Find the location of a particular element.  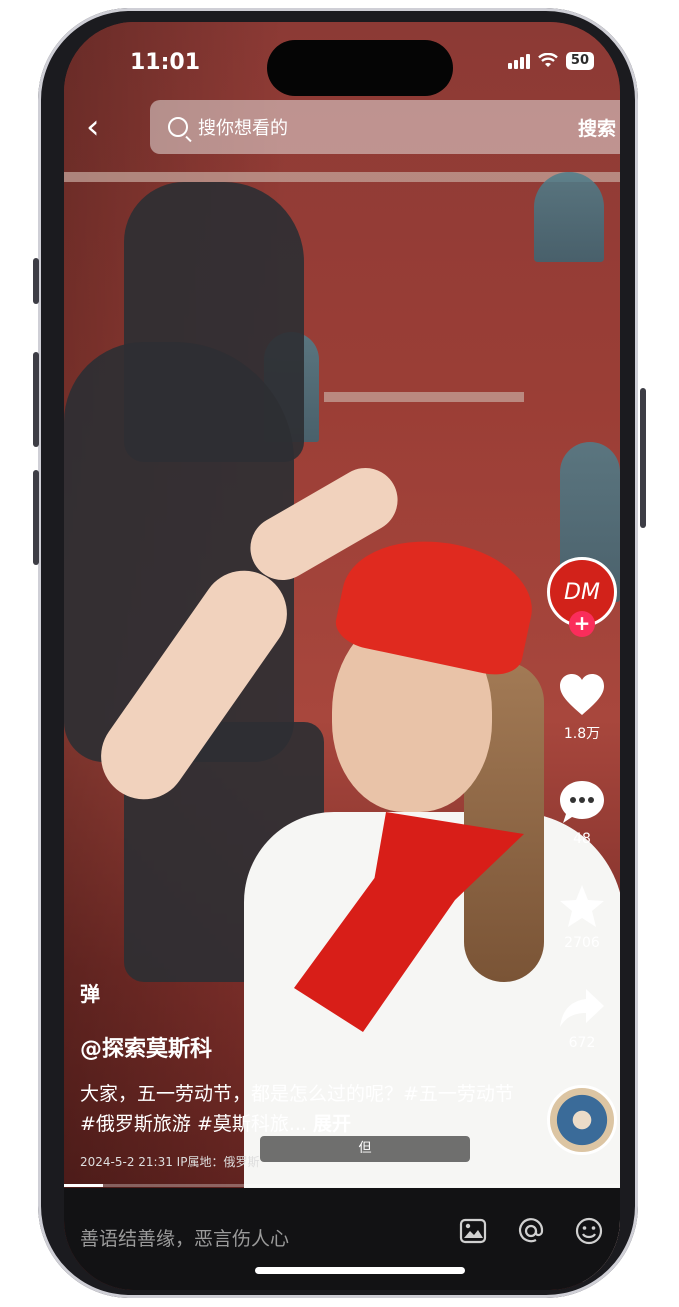

wifi-icon is located at coordinates (548, 60).